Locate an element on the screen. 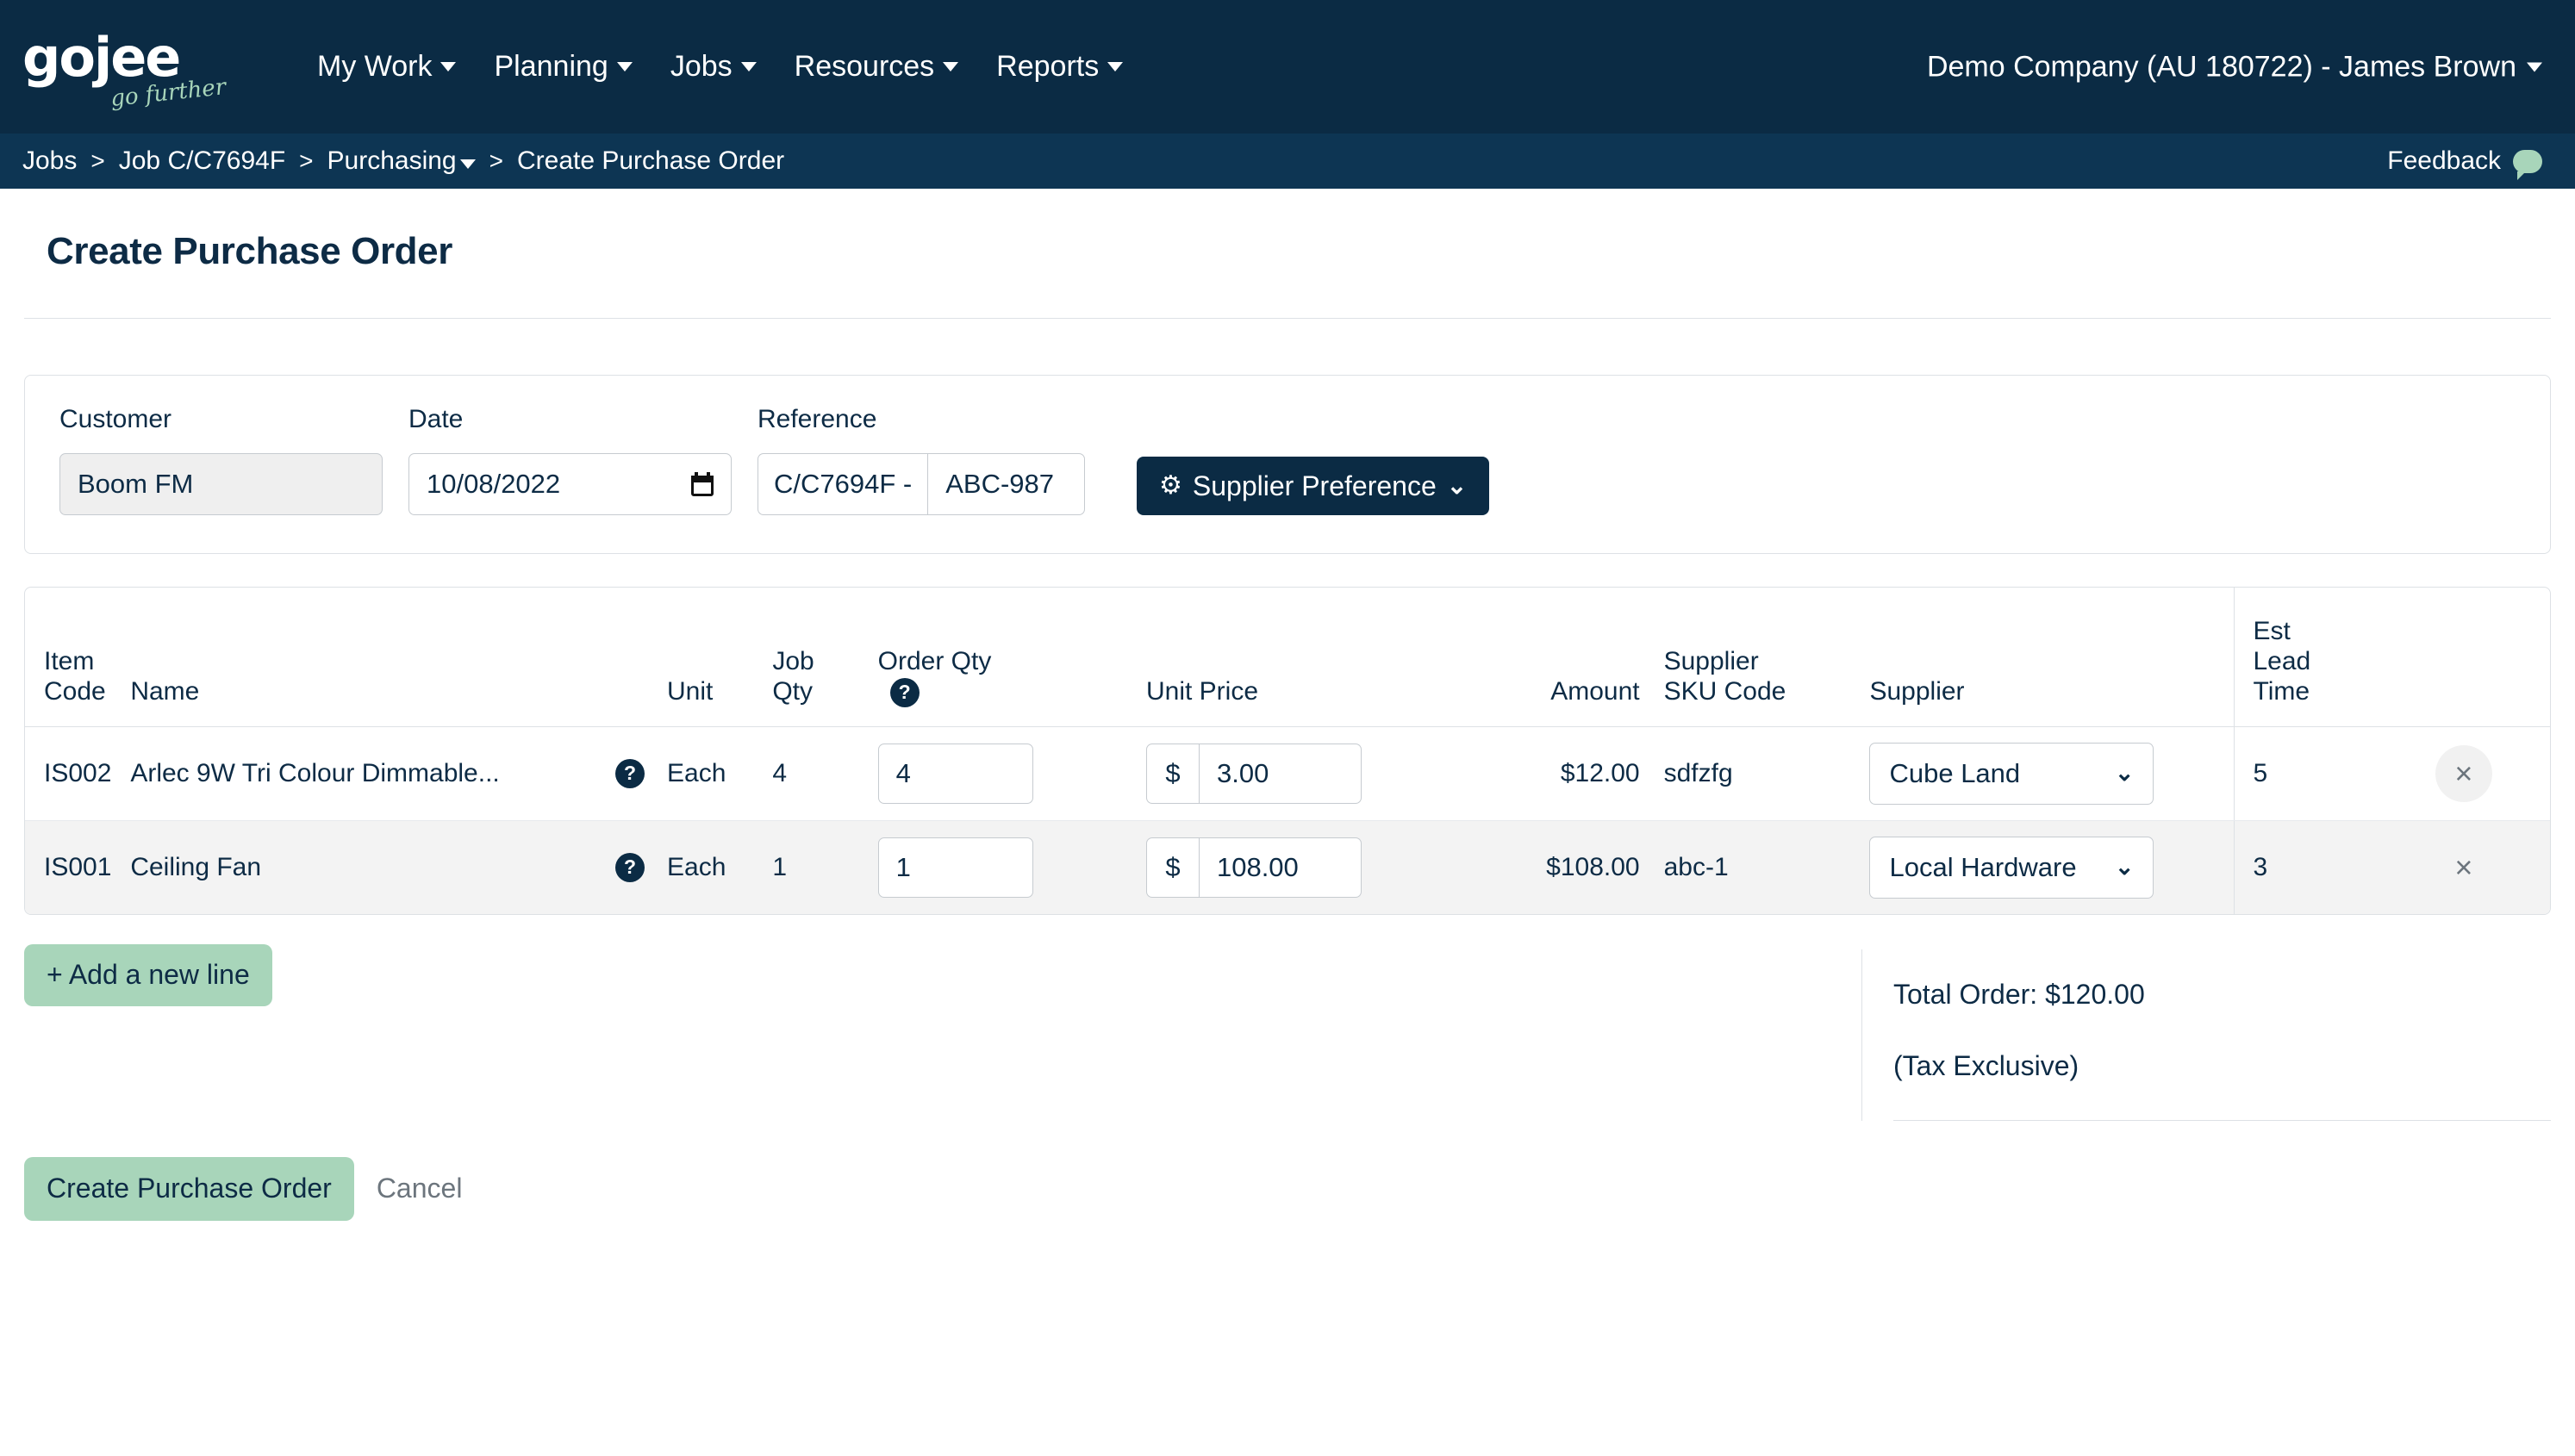 This screenshot has height=1456, width=2575. breadcrumb-item-jobs: Jobs is located at coordinates (49, 161).